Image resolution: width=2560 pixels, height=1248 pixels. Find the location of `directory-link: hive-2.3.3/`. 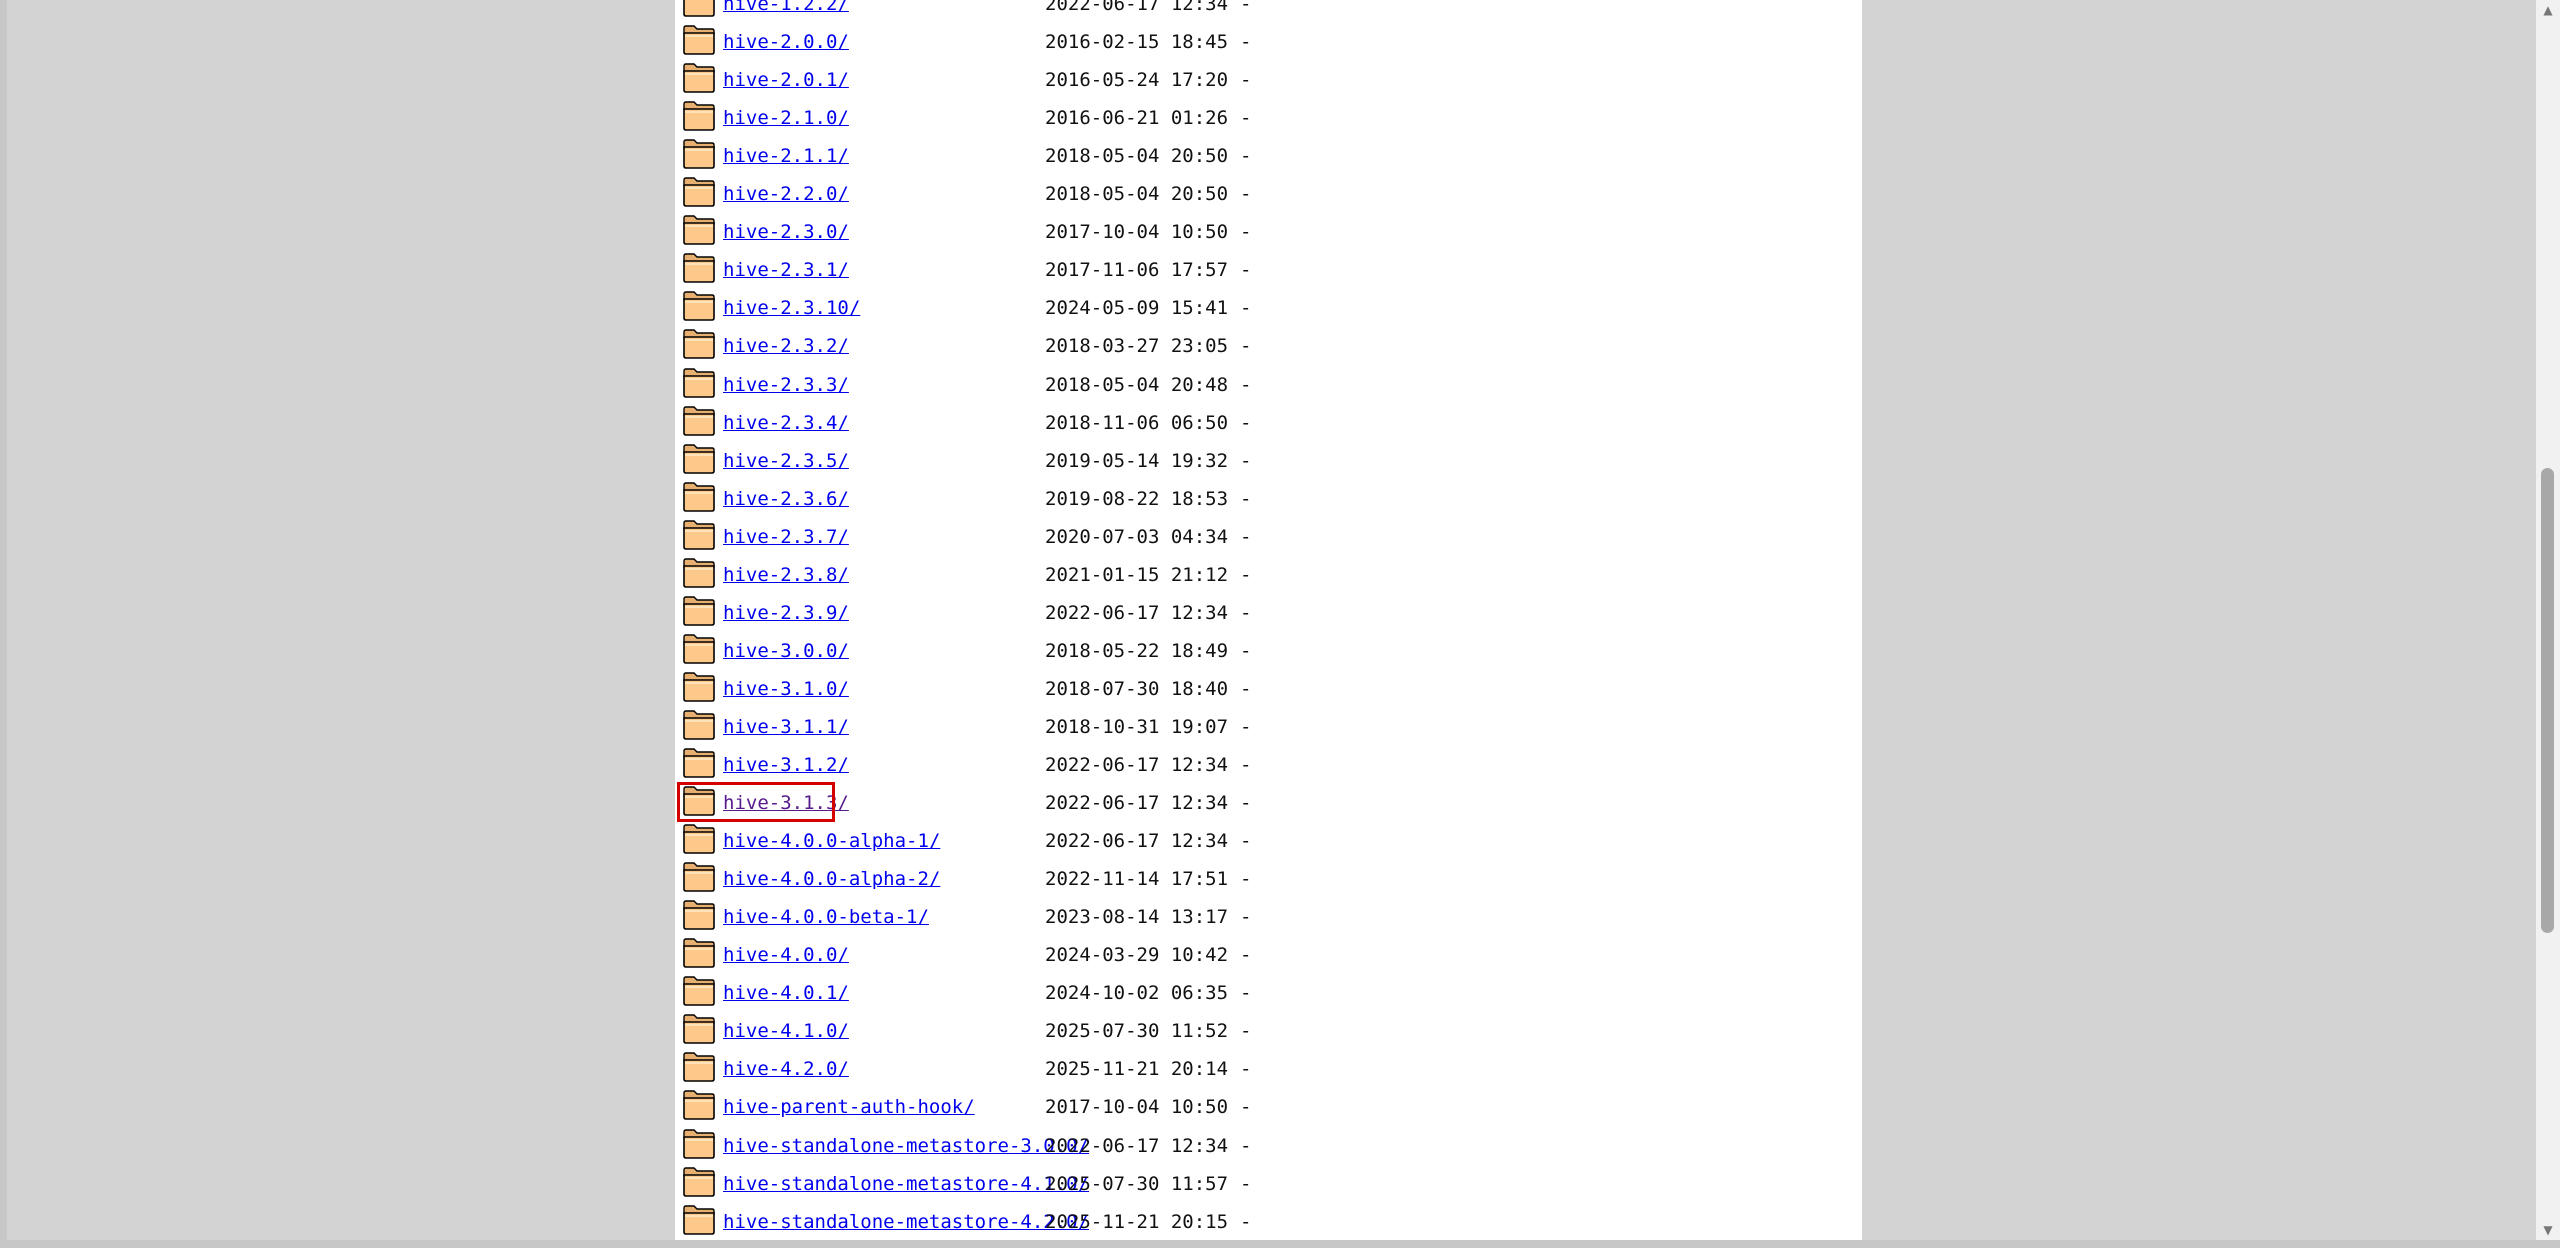

directory-link: hive-2.3.3/ is located at coordinates (786, 385).